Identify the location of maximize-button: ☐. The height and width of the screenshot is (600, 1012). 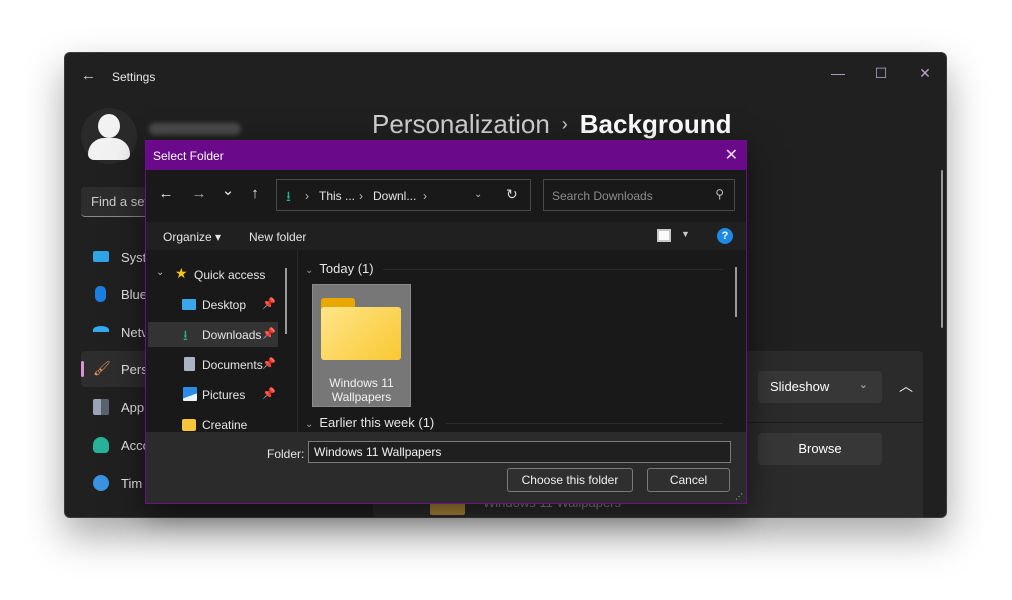
(881, 73).